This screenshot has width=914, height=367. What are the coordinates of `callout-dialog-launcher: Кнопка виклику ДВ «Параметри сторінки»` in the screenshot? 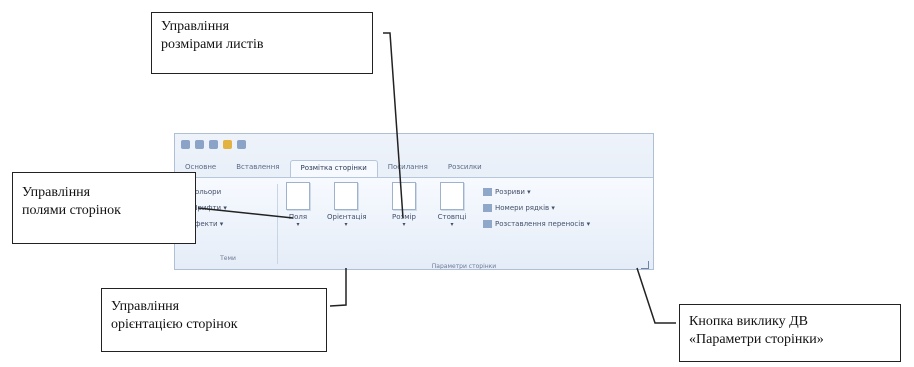 It's located at (790, 333).